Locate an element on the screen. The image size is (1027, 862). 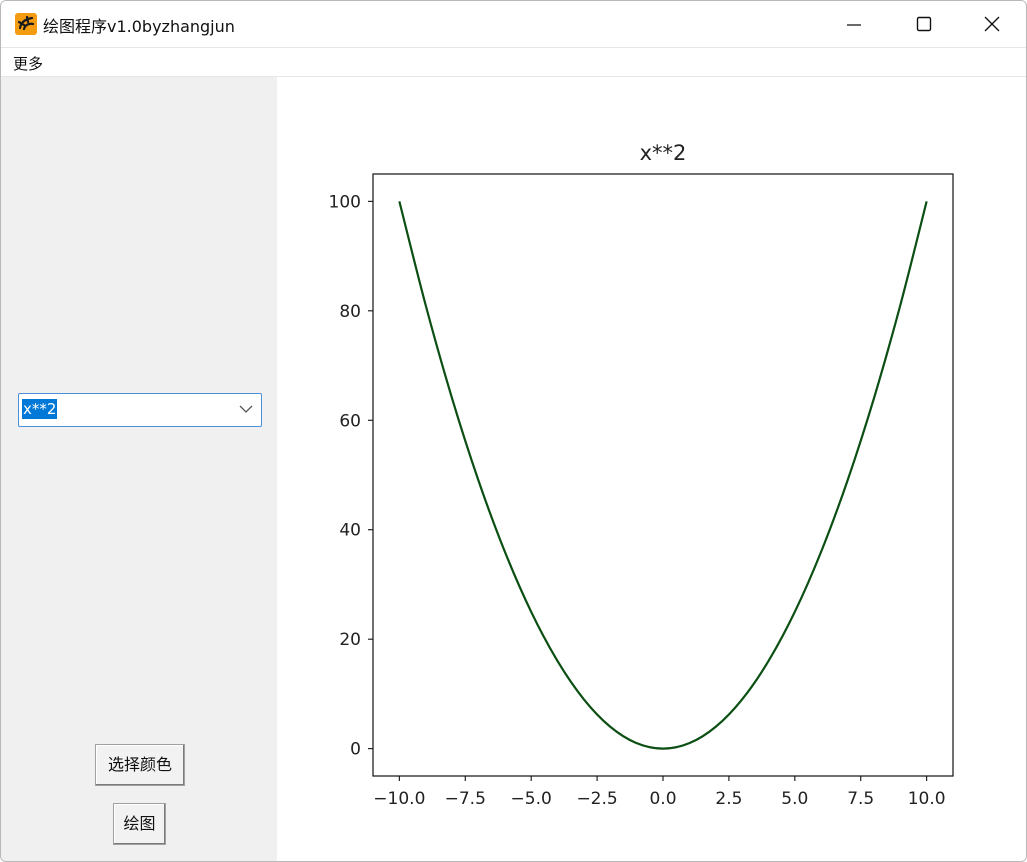
y-tick-label: 40 is located at coordinates (350, 531).